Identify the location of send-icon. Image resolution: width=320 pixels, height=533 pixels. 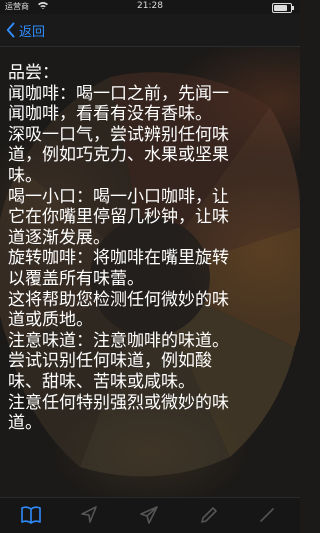
(149, 515).